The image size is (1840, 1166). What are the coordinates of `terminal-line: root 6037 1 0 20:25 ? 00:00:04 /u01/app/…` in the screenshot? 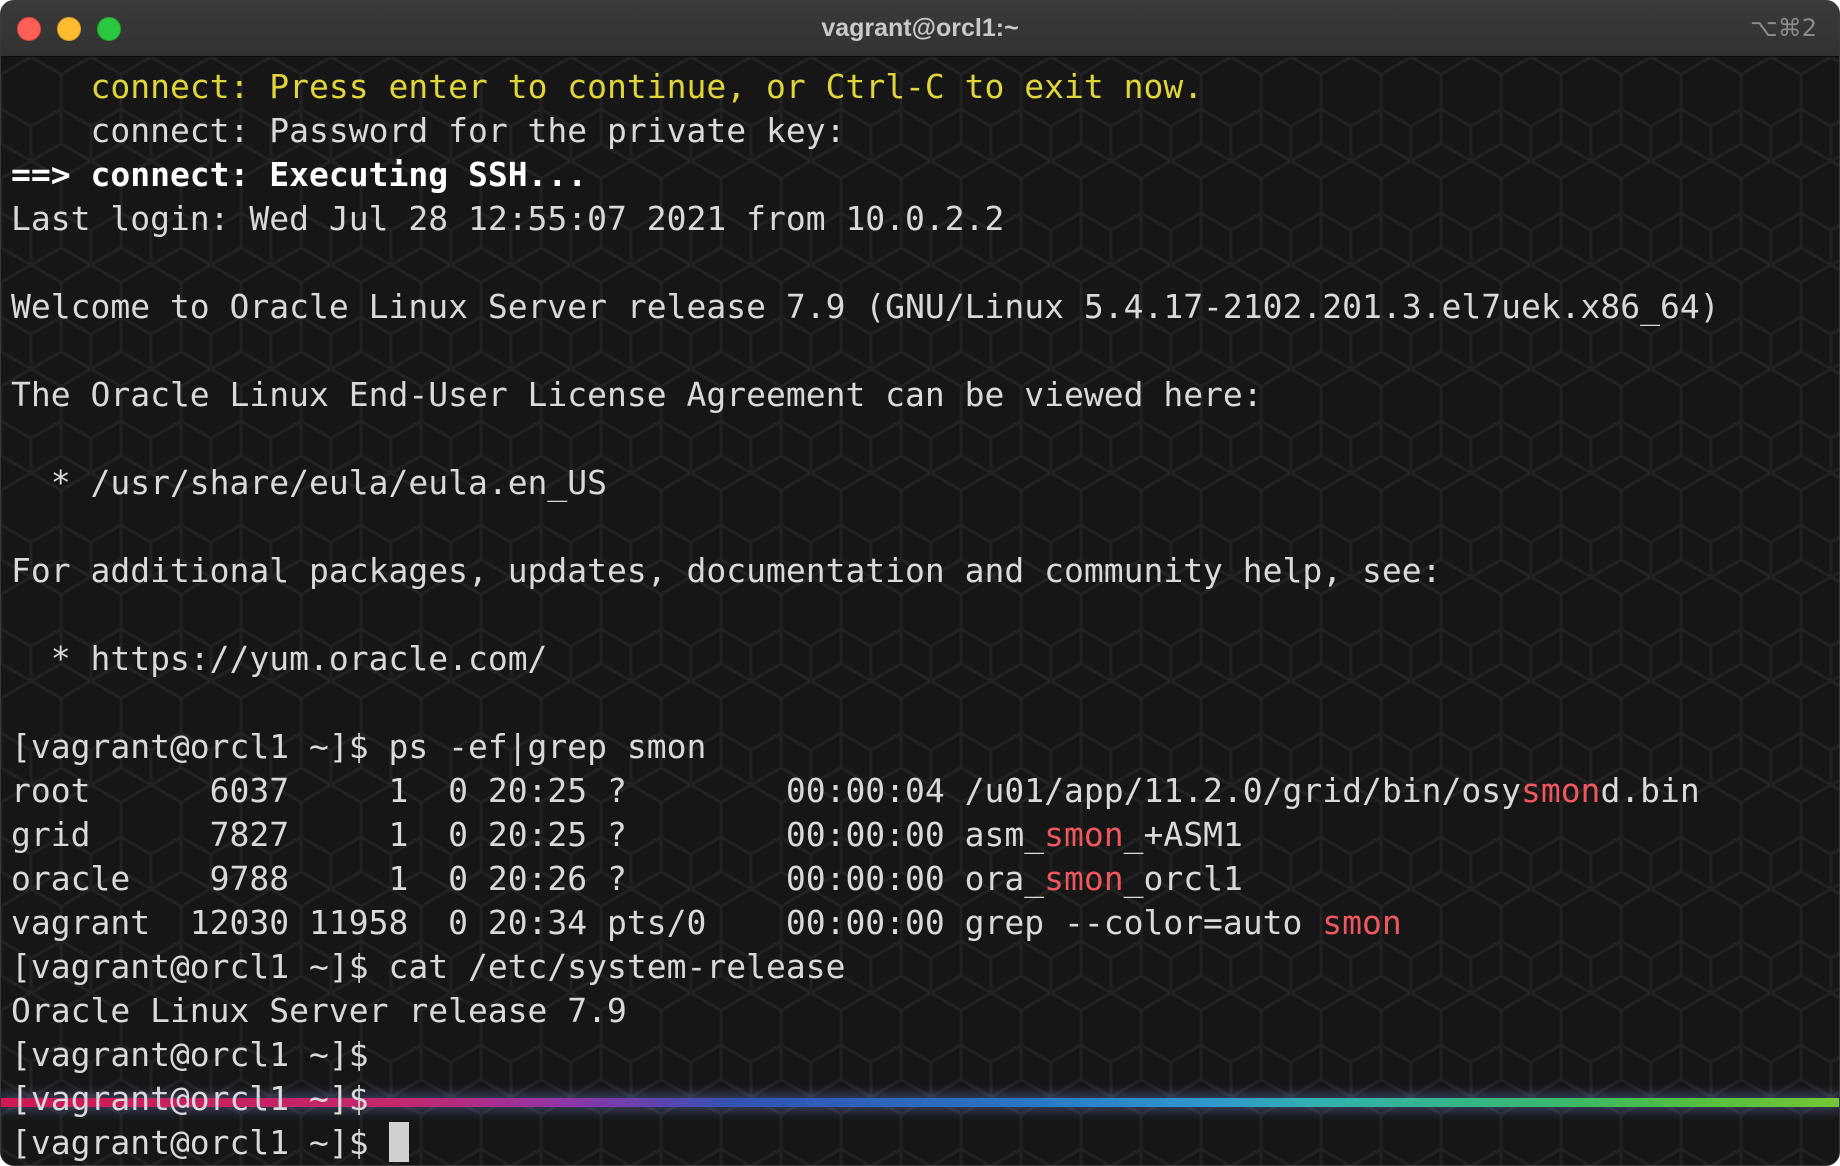 It's located at (865, 791).